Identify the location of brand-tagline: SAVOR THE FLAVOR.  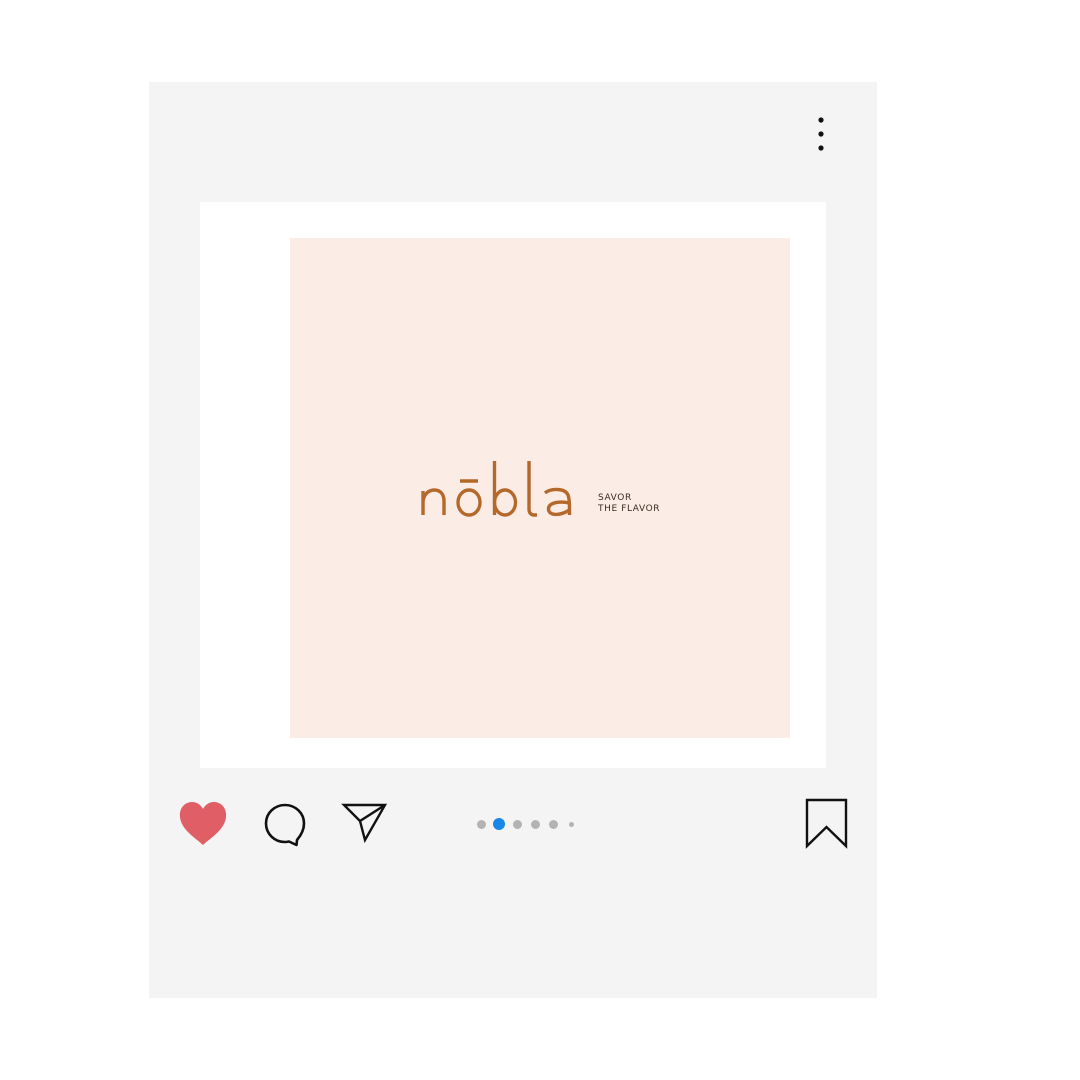
(629, 504).